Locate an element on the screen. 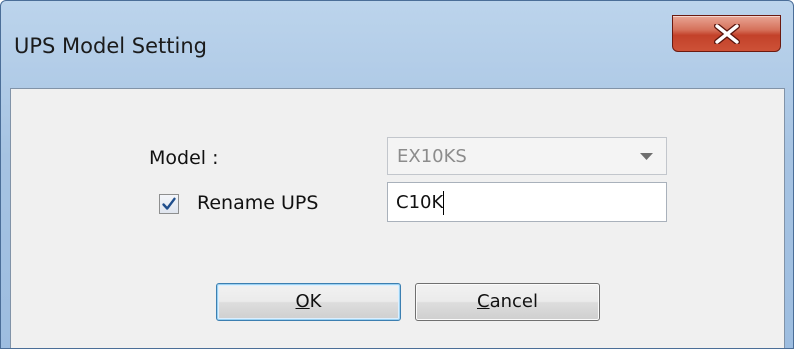 Image resolution: width=794 pixels, height=349 pixels. rename-ups-checkbox is located at coordinates (169, 204).